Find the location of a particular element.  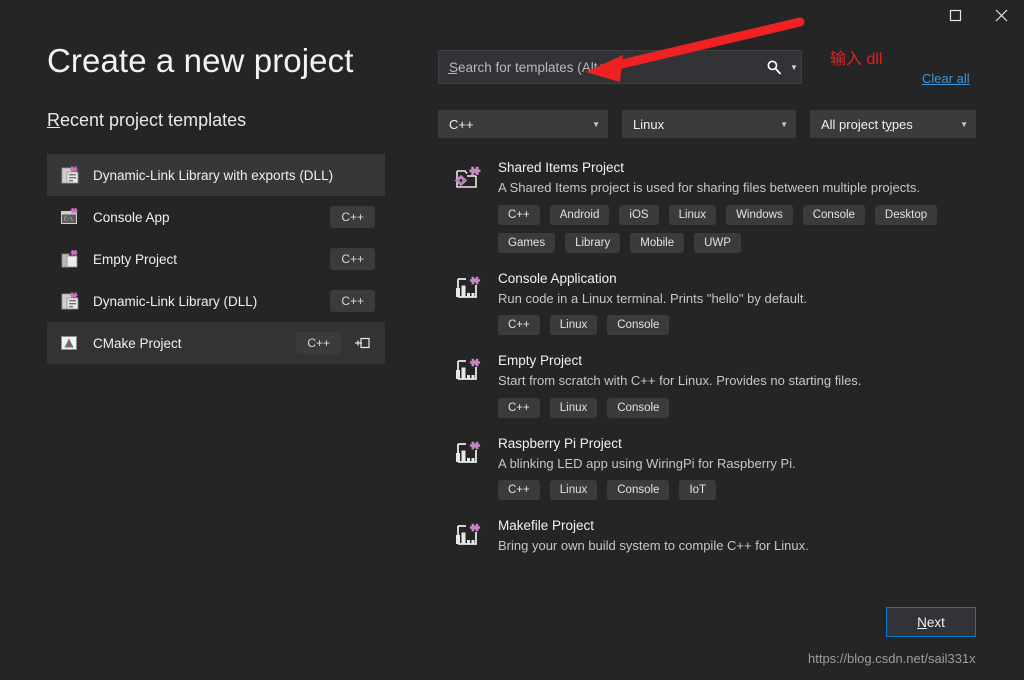

filters-row: C++ ▼ Linux ▼ All project types ▼ is located at coordinates (723, 124).